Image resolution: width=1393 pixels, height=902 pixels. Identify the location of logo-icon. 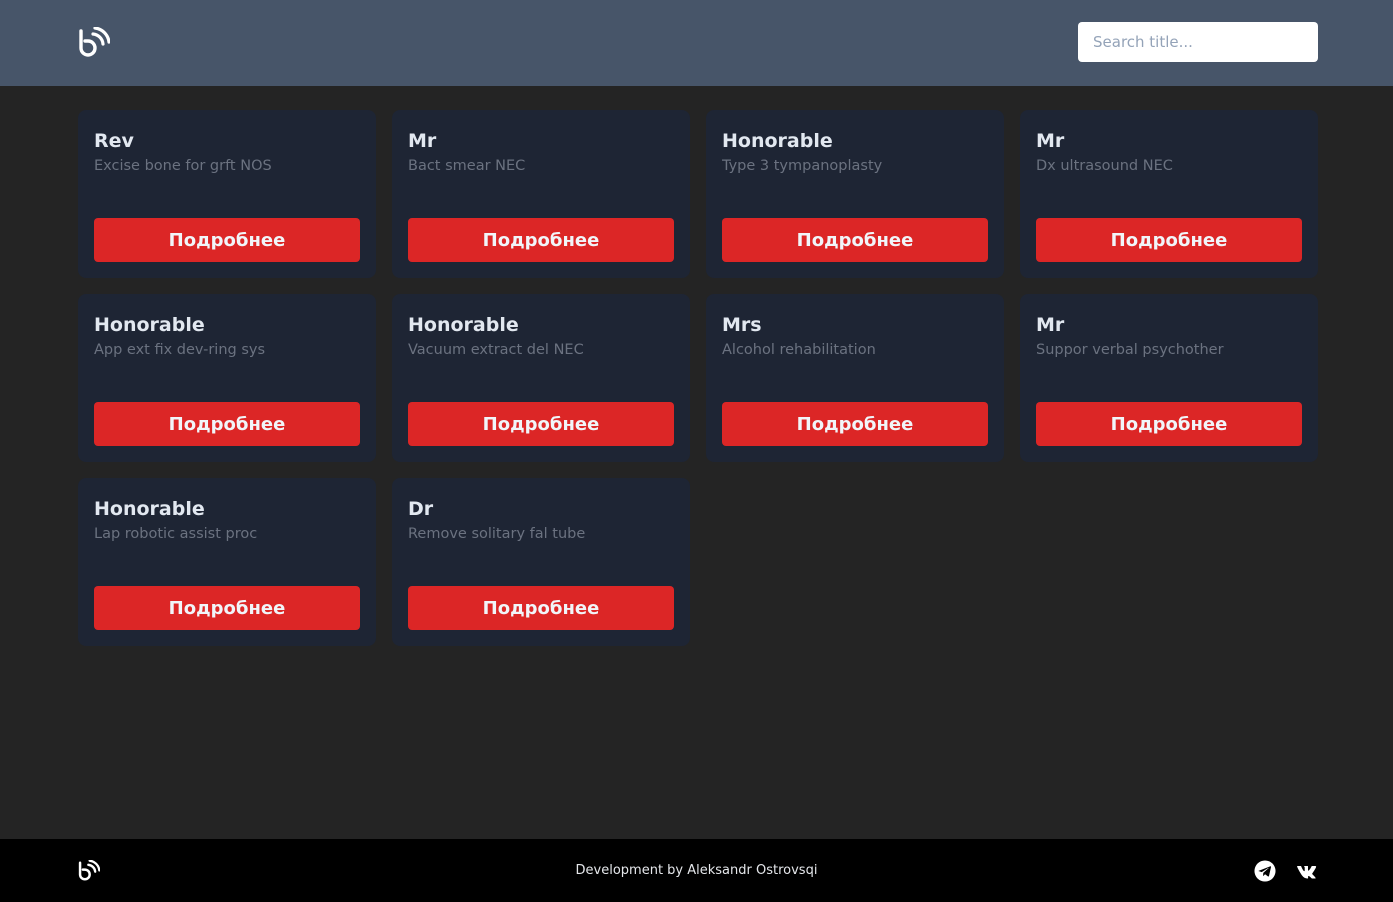
(94, 42).